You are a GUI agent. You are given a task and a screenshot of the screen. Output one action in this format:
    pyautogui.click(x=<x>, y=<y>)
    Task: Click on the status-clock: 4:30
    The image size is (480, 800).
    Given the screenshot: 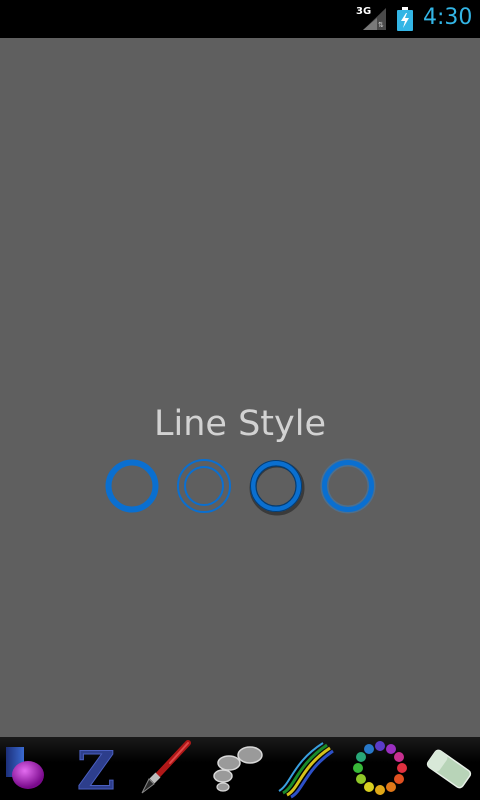 What is the action you would take?
    pyautogui.click(x=448, y=17)
    